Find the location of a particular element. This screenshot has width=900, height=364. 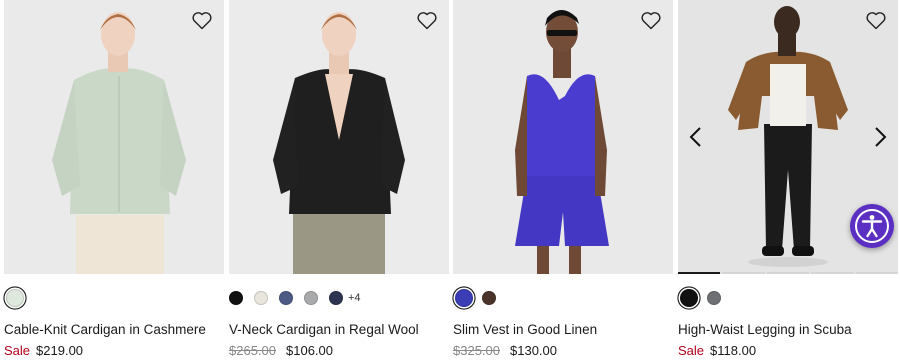

product-name: V-Neck Cardigan in Regal Wool is located at coordinates (324, 329).